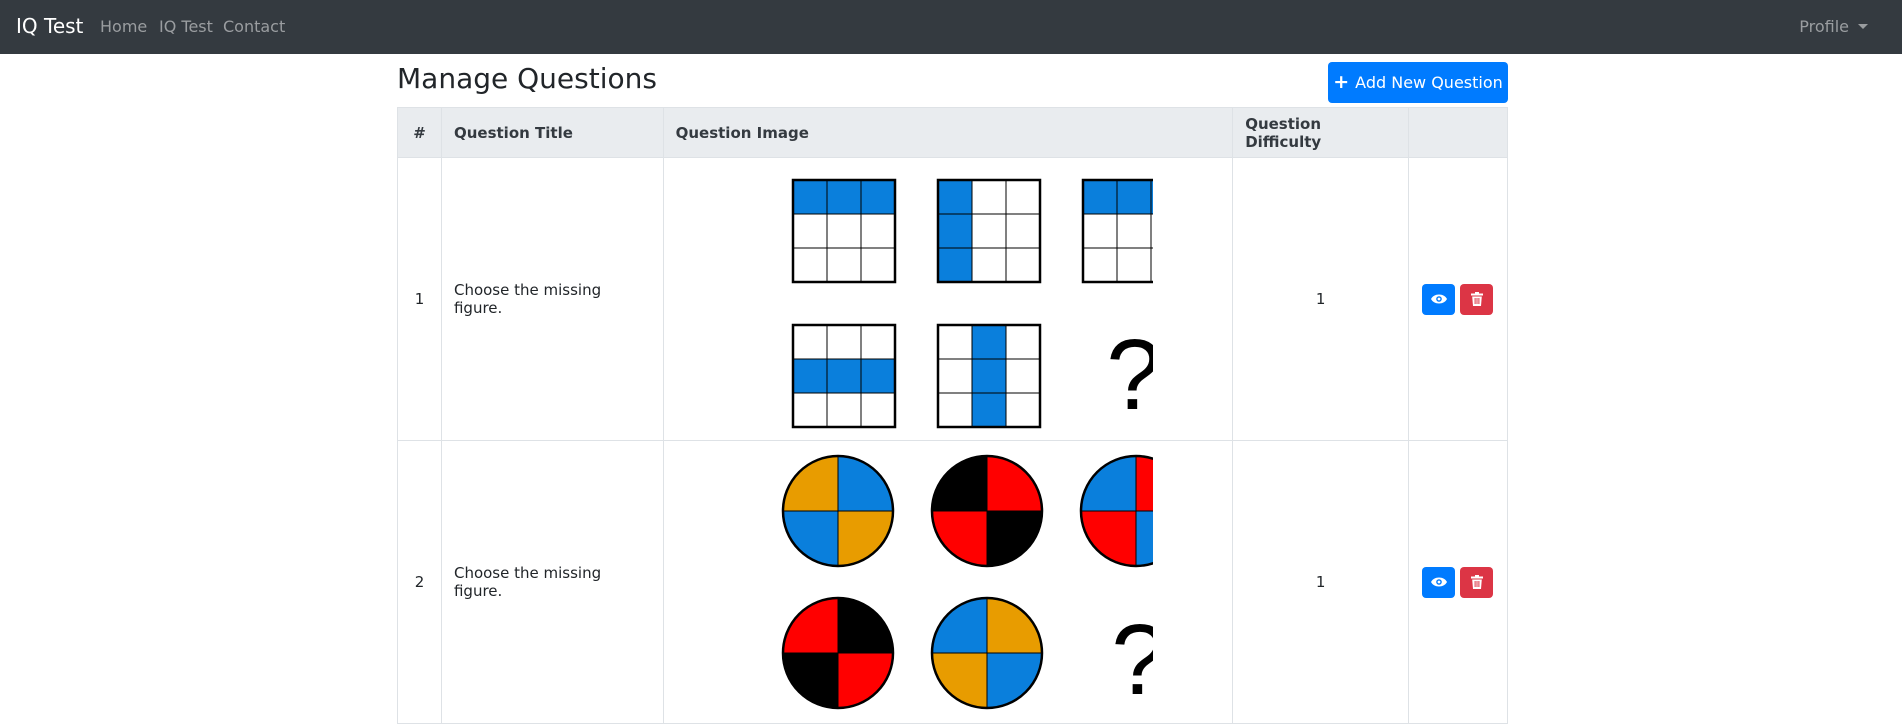 The height and width of the screenshot is (724, 1902). Describe the element at coordinates (951, 27) in the screenshot. I see `navbar: IQ Test Home IQ Test Contact Profile` at that location.